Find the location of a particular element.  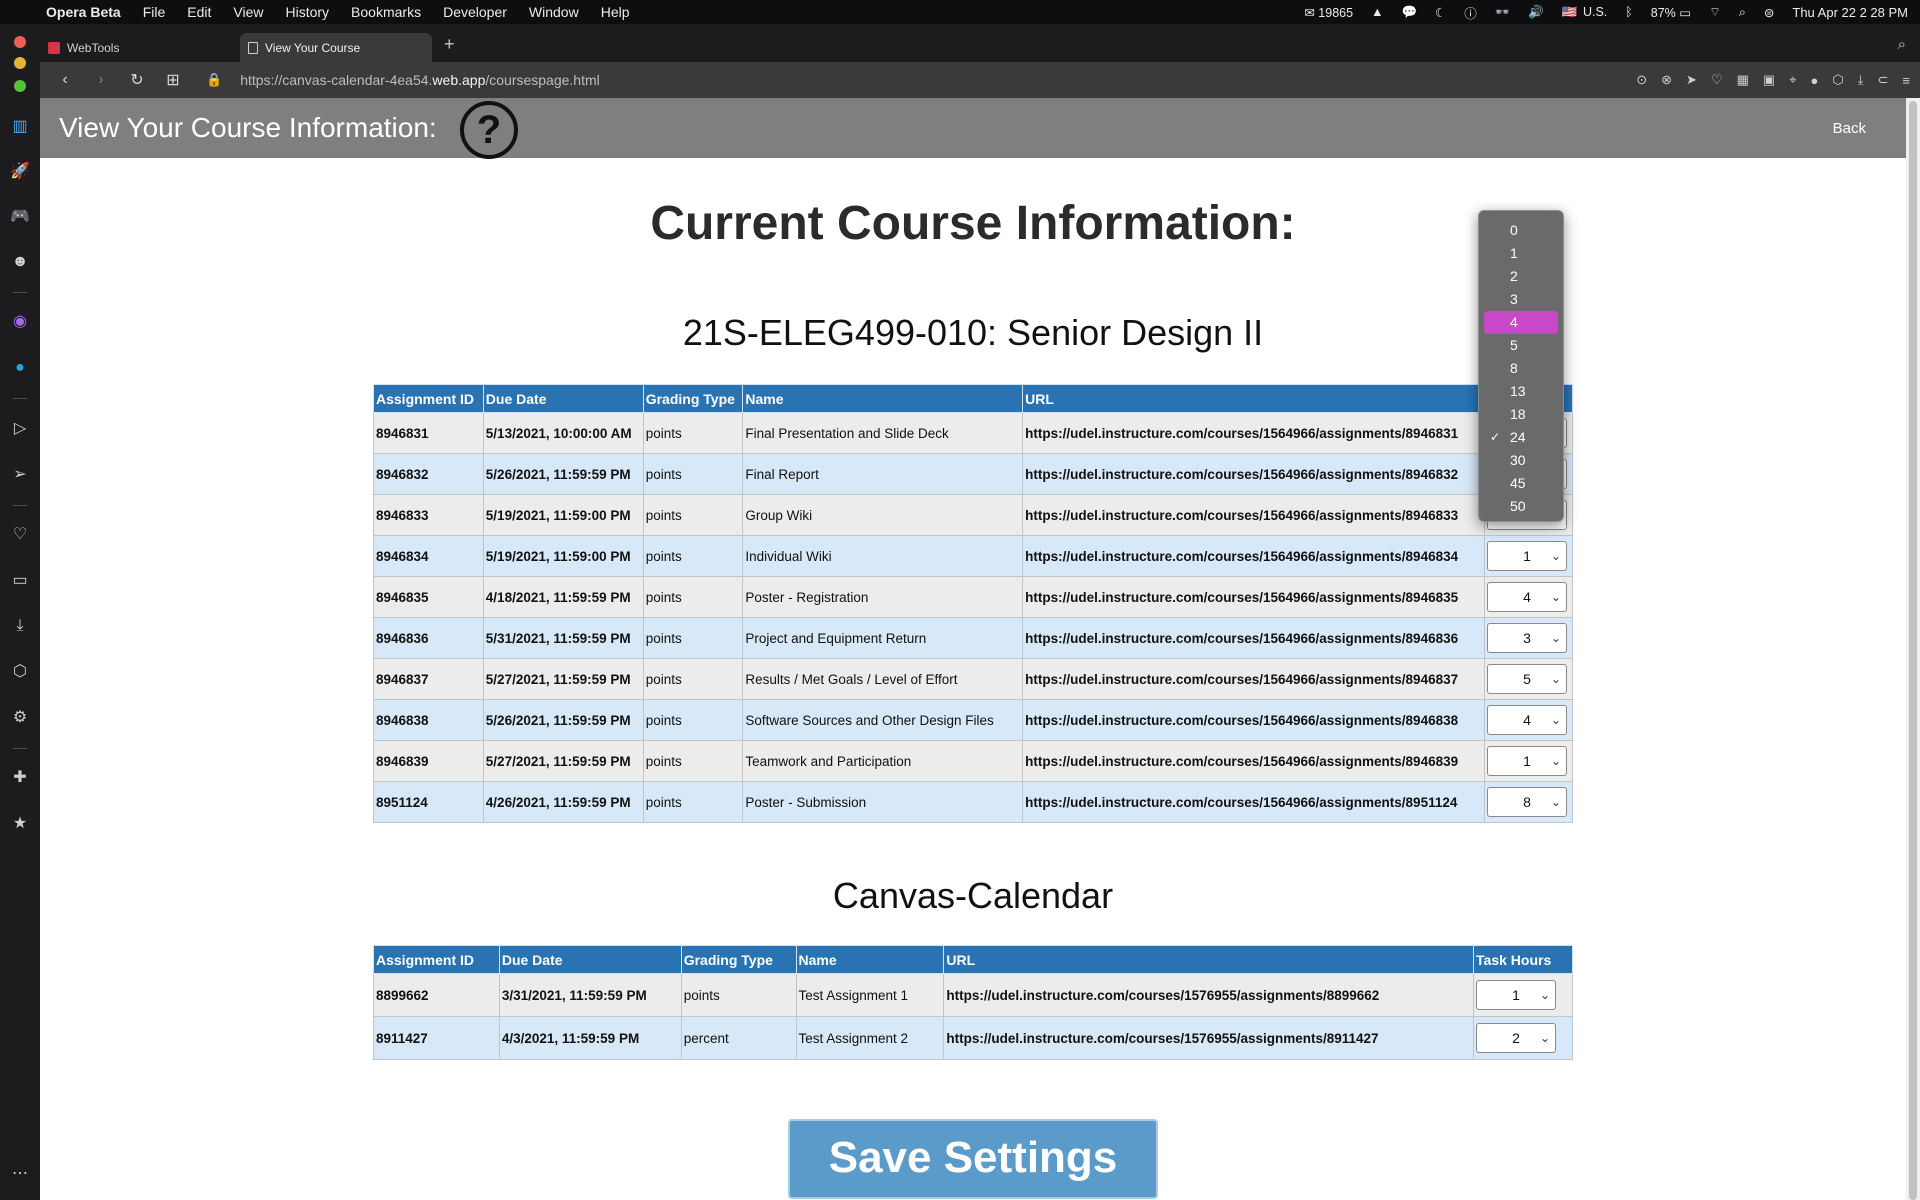

dropdown-option: 4 is located at coordinates (1521, 322).